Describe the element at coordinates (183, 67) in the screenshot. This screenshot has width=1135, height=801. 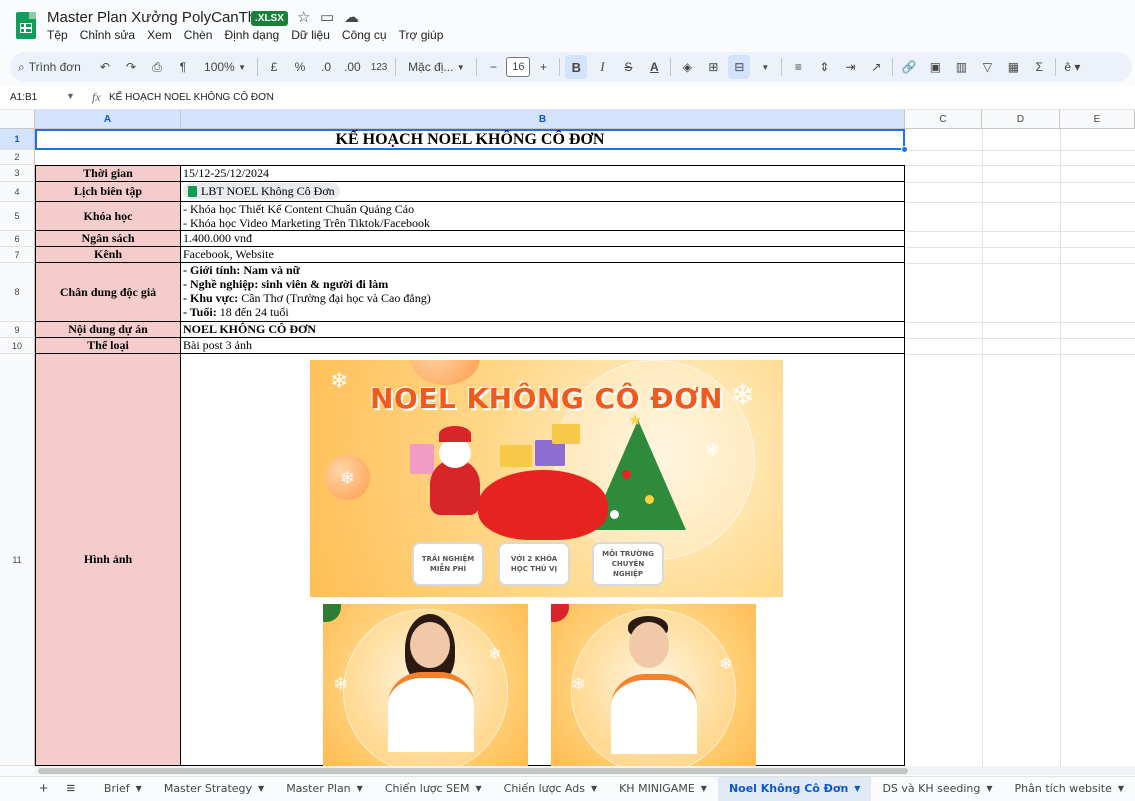
I see `paint-format-icon: ¶` at that location.